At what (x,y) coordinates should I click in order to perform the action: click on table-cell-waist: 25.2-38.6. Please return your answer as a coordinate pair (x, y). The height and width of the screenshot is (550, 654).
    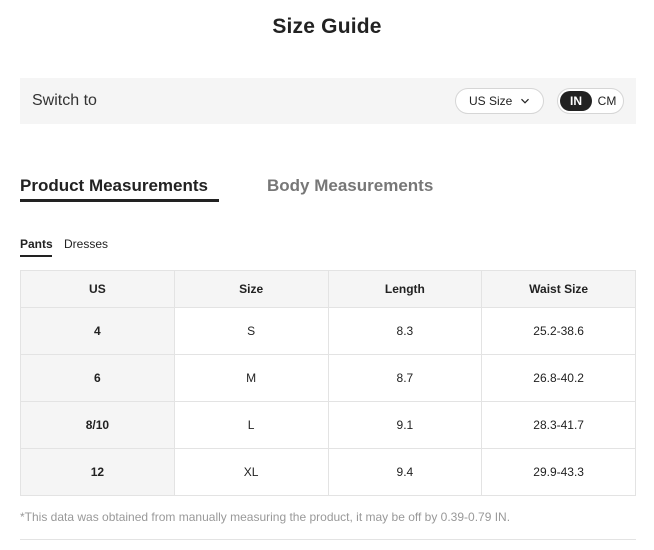
    Looking at the image, I should click on (558, 331).